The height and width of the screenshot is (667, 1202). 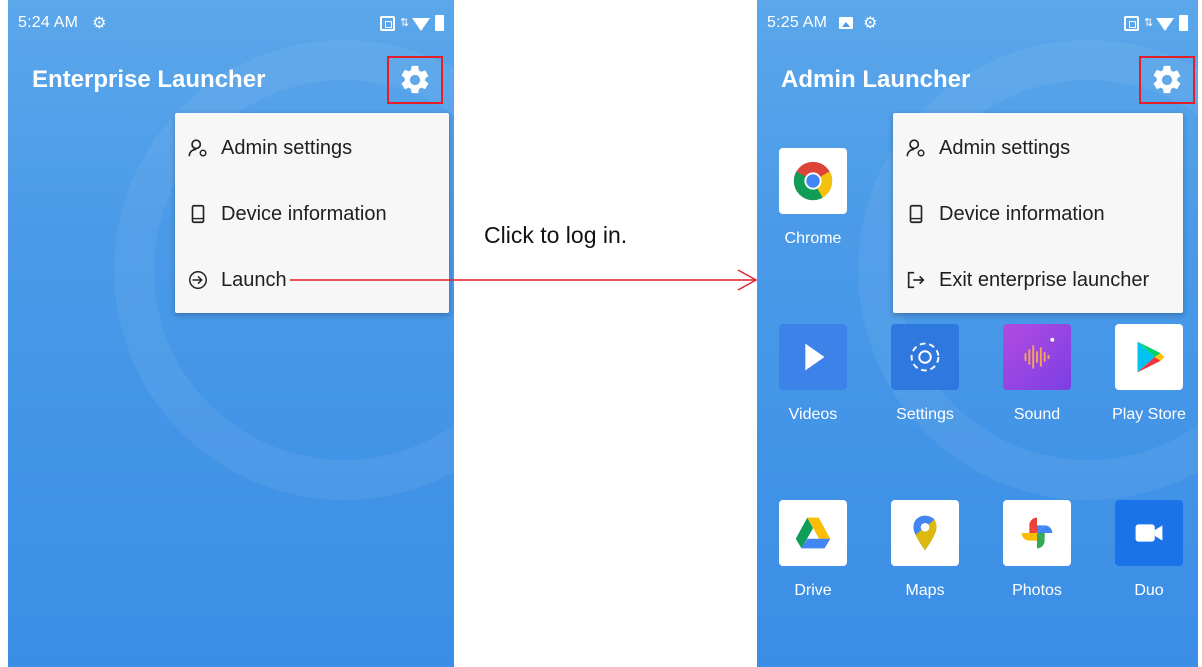 I want to click on status-time: 5:24 AM, so click(x=48, y=22).